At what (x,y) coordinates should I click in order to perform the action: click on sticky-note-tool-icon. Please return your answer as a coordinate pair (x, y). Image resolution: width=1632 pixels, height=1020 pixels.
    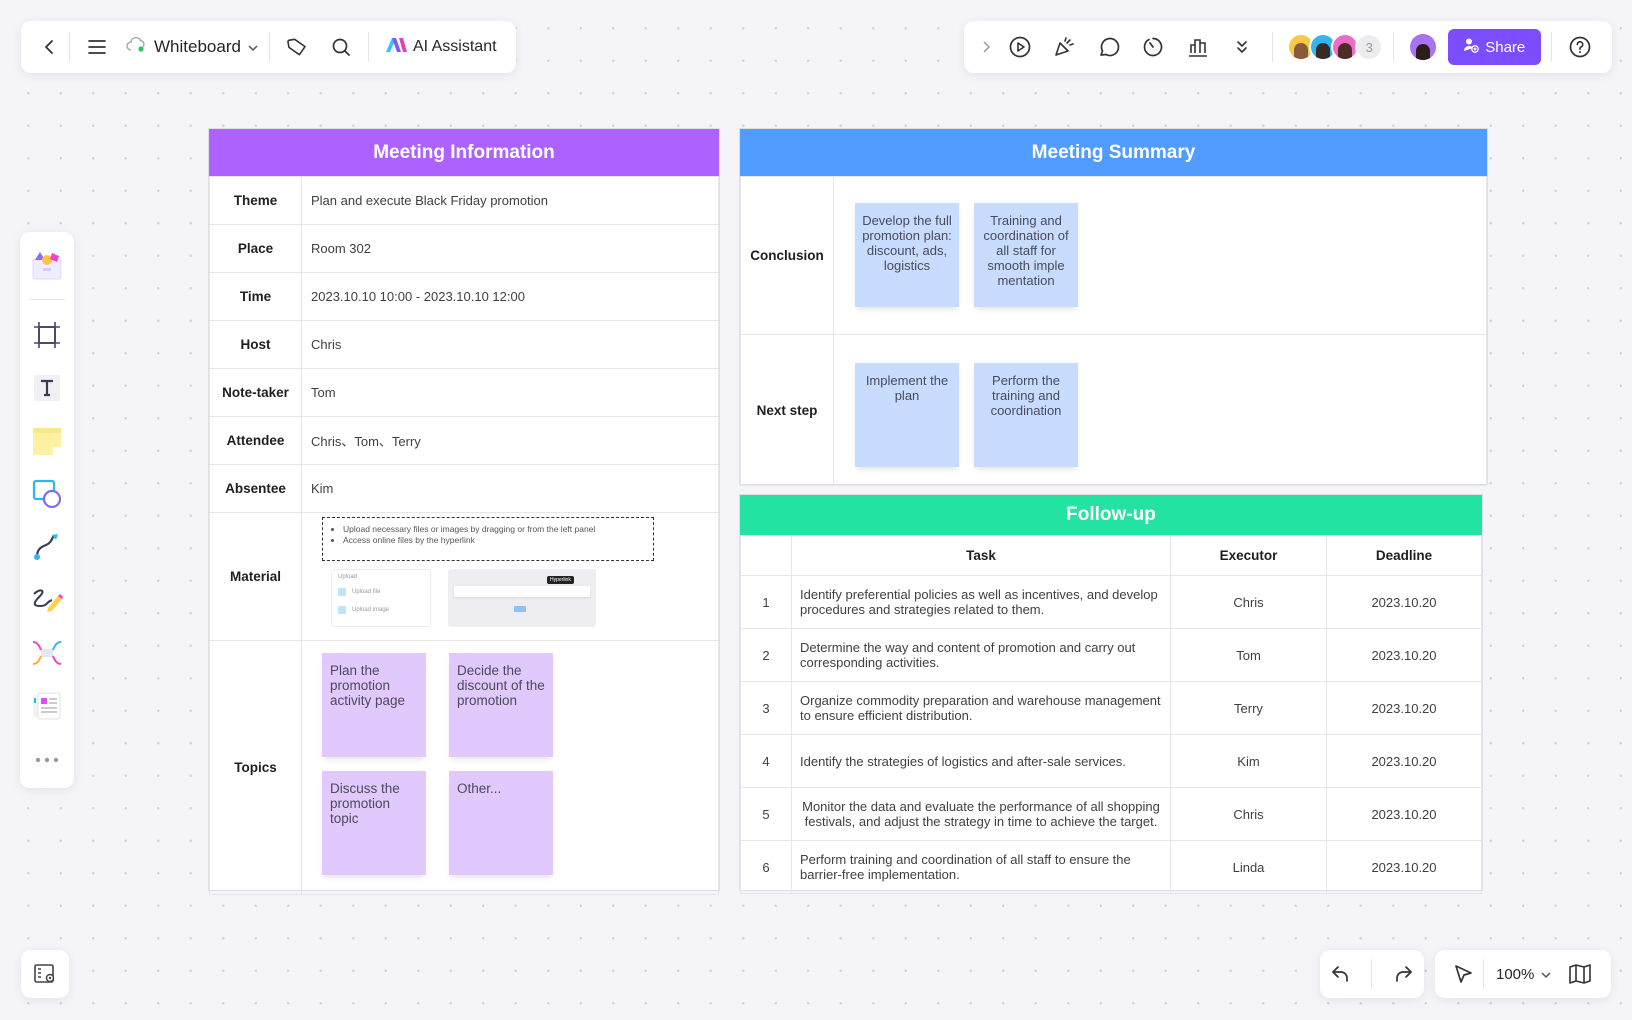
    Looking at the image, I should click on (47, 440).